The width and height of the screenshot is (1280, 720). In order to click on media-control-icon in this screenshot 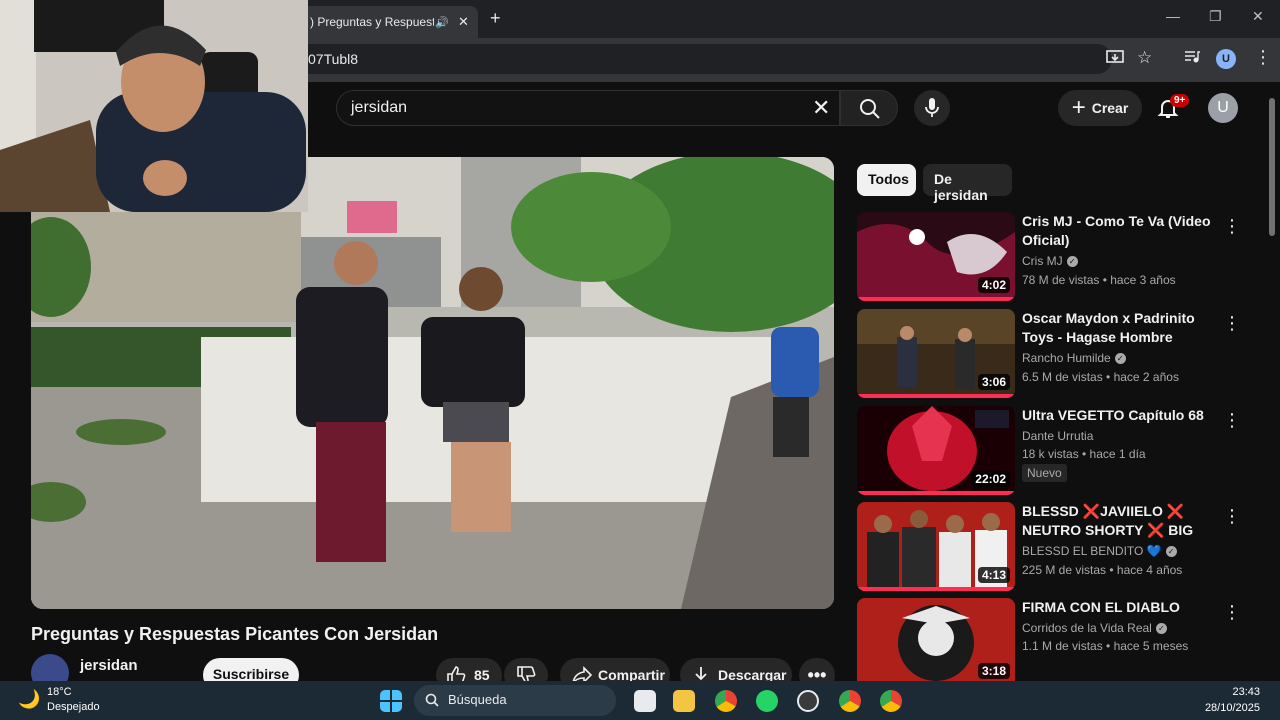, I will do `click(1192, 59)`.